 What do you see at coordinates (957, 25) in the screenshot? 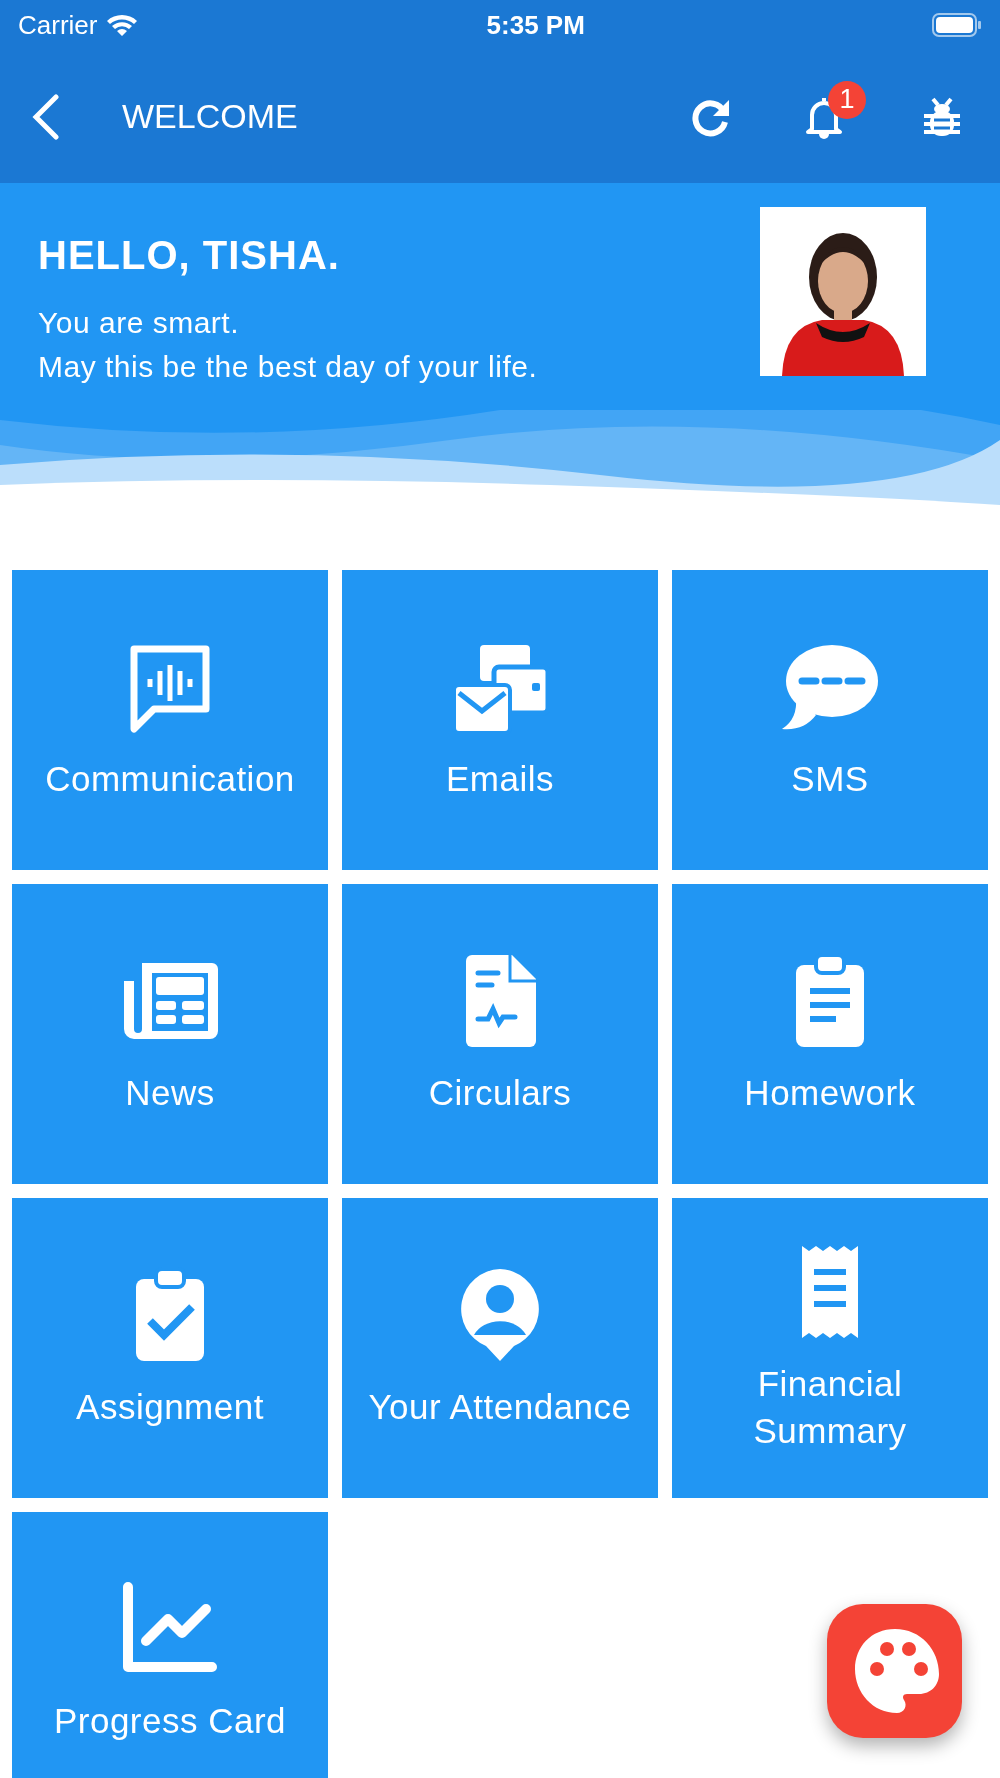
I see `battery-icon` at bounding box center [957, 25].